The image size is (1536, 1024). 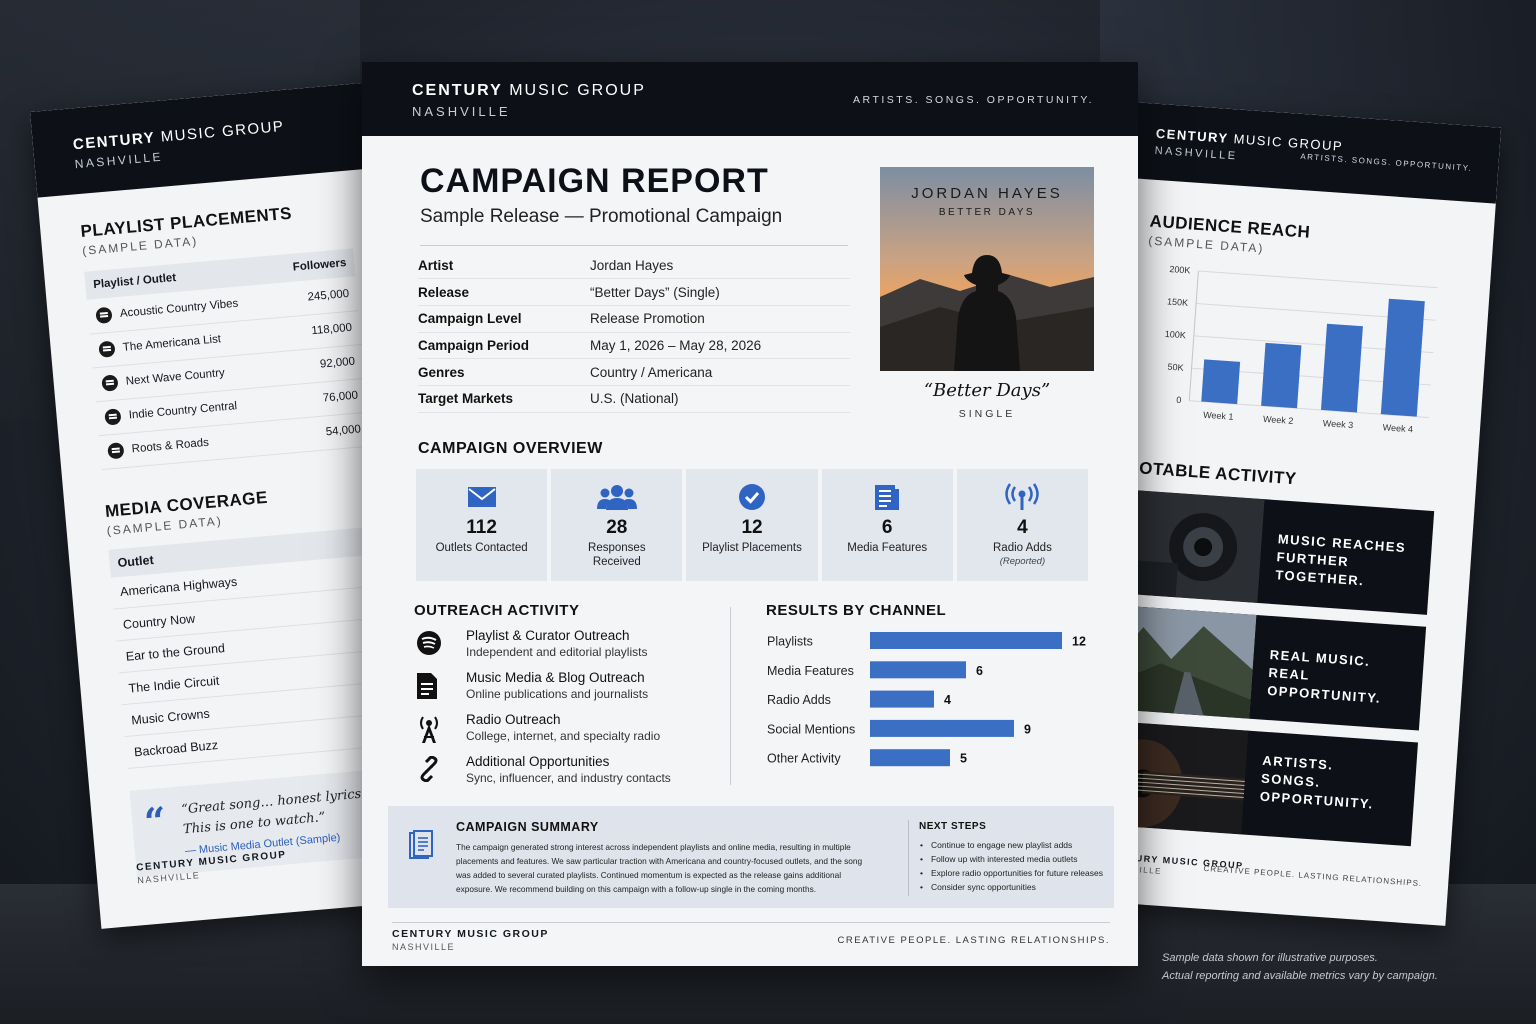 What do you see at coordinates (504, 399) in the screenshot?
I see `detail-label: Target Markets` at bounding box center [504, 399].